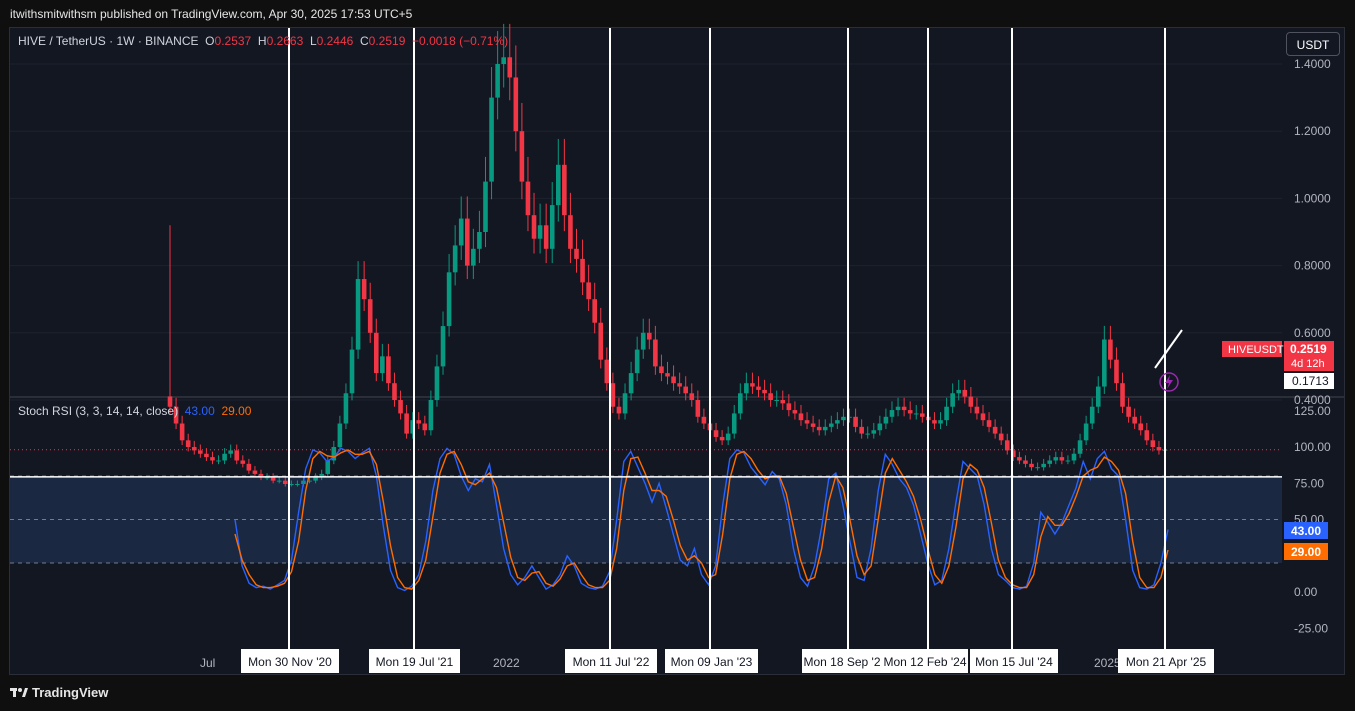 The height and width of the screenshot is (711, 1355). What do you see at coordinates (59, 692) in the screenshot?
I see `tradingview-logo: TradingView` at bounding box center [59, 692].